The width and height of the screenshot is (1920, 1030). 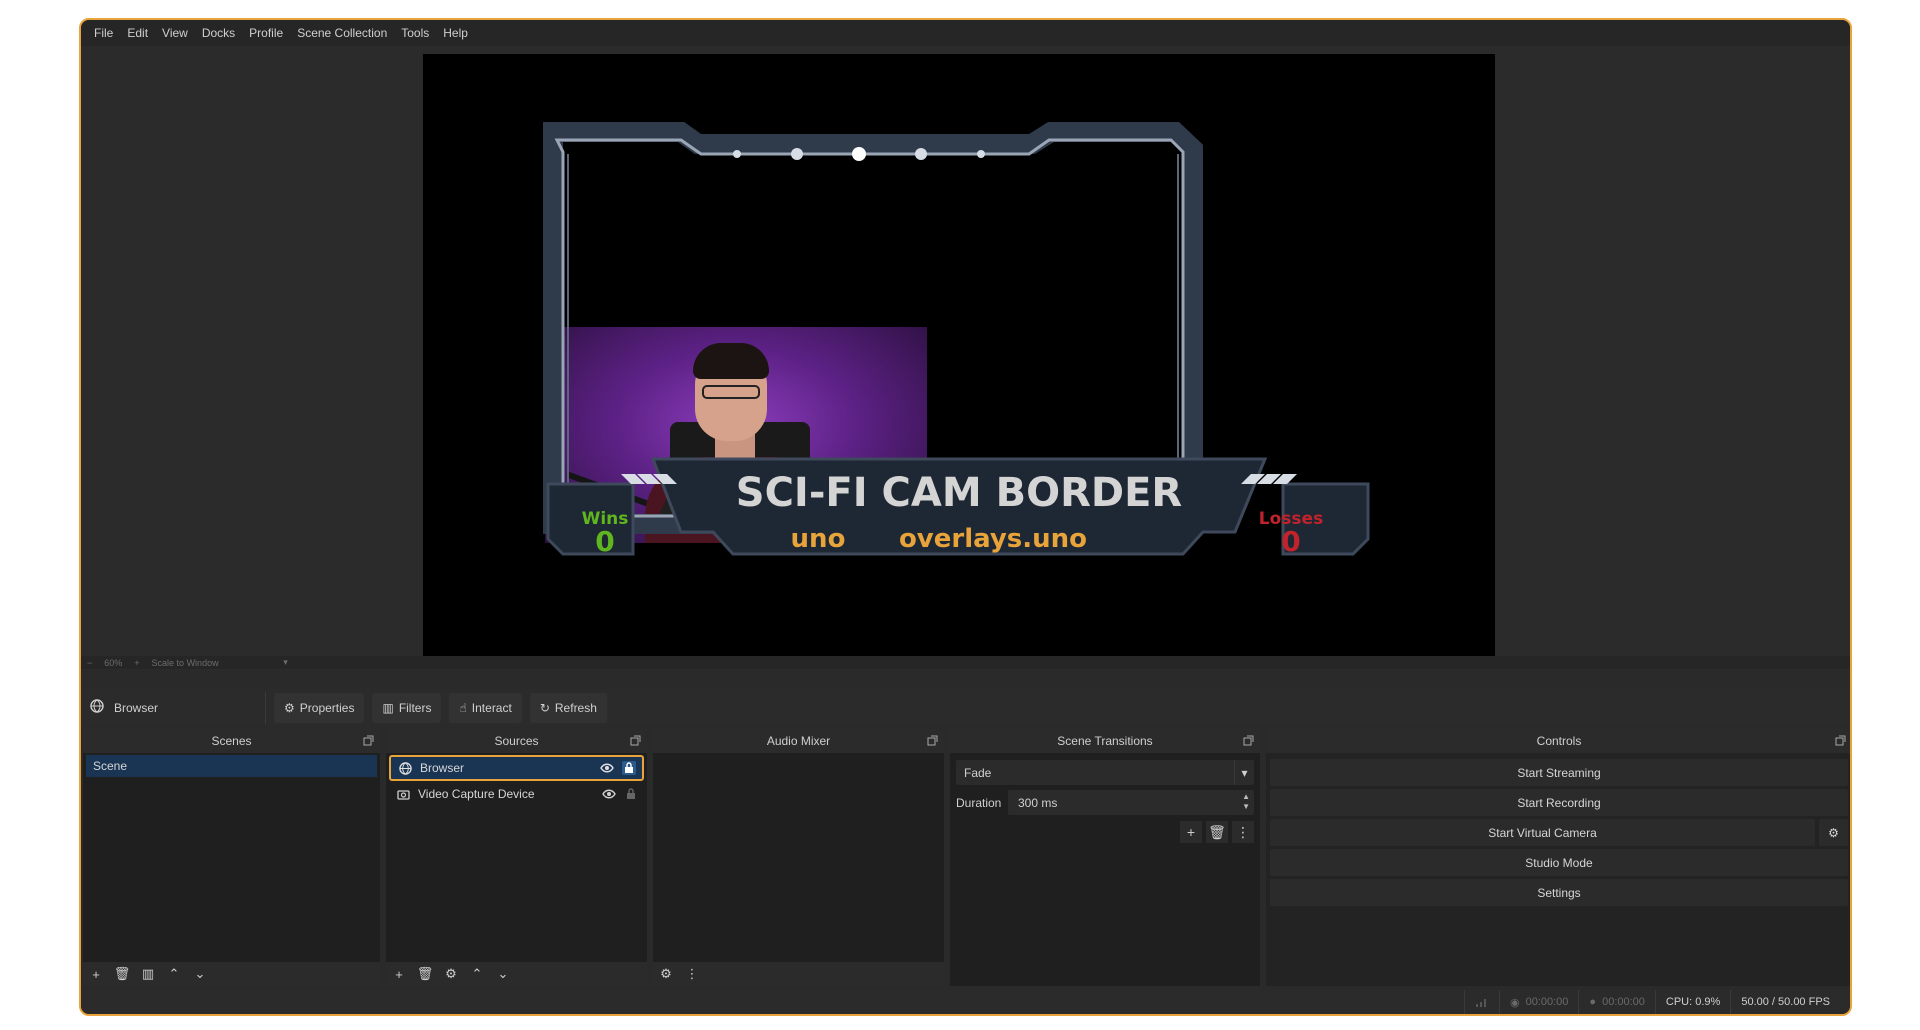 I want to click on source-item-browser: Browser, so click(x=516, y=768).